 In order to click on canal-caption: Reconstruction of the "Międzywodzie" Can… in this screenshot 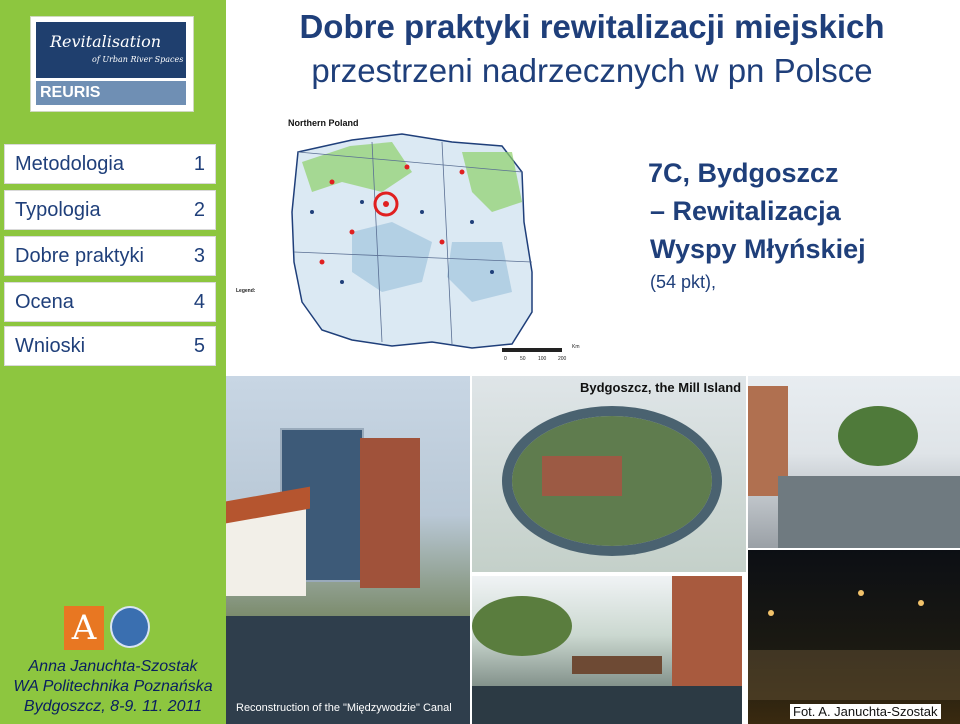, I will do `click(344, 708)`.